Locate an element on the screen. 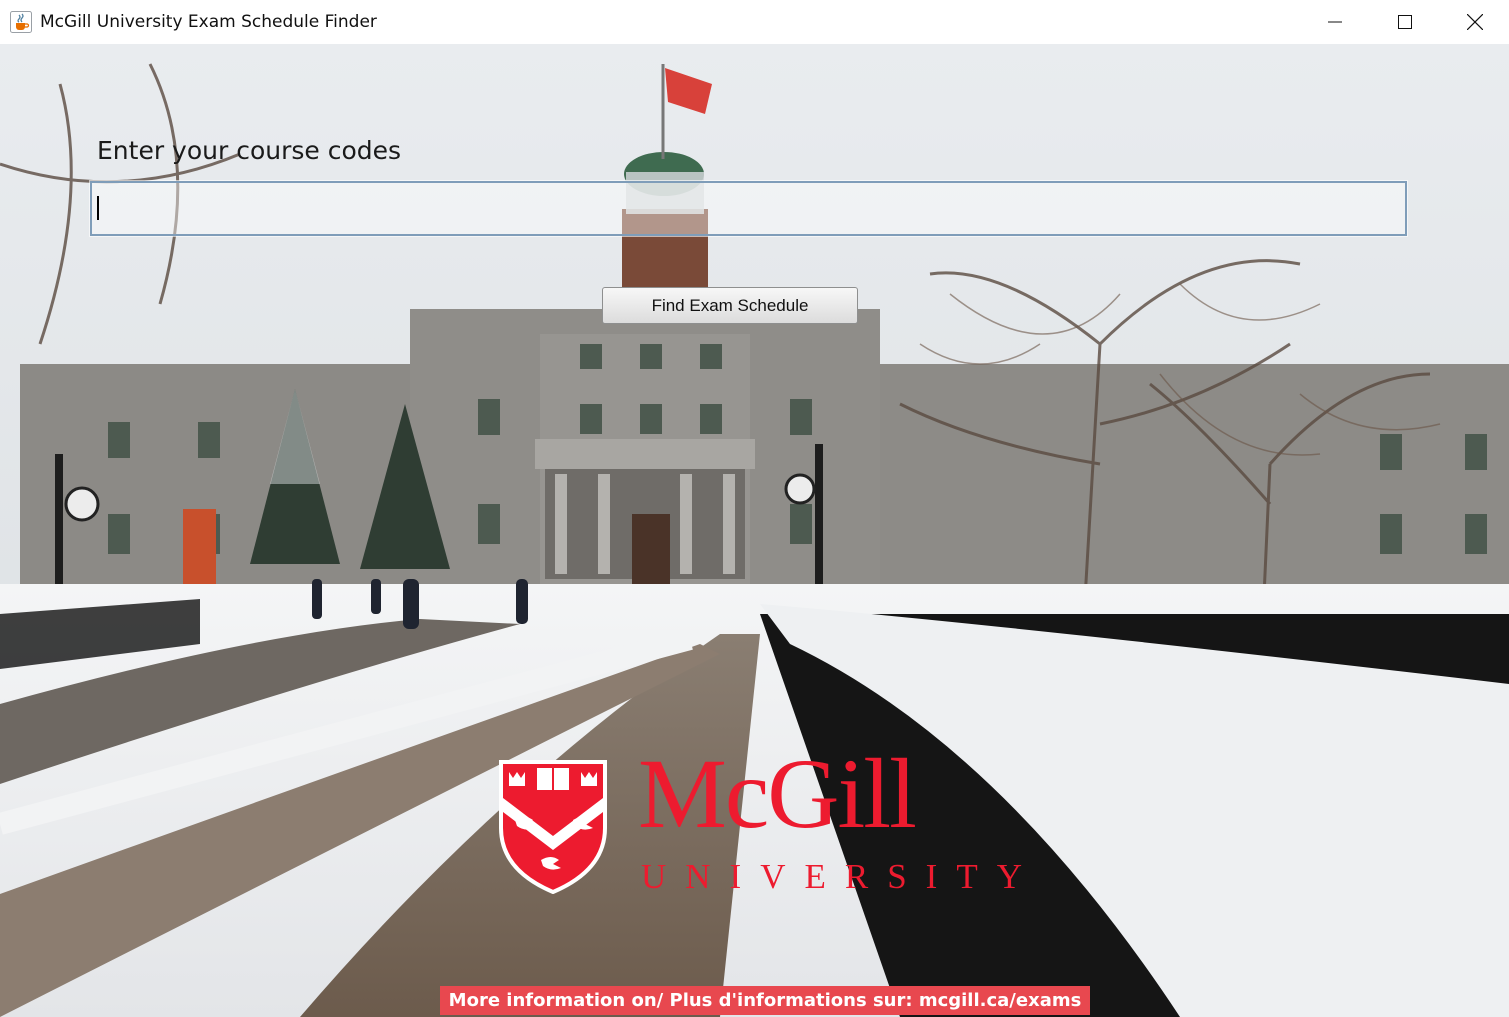 This screenshot has width=1509, height=1017. university-wordmark: UNIVERSITY is located at coordinates (841, 876).